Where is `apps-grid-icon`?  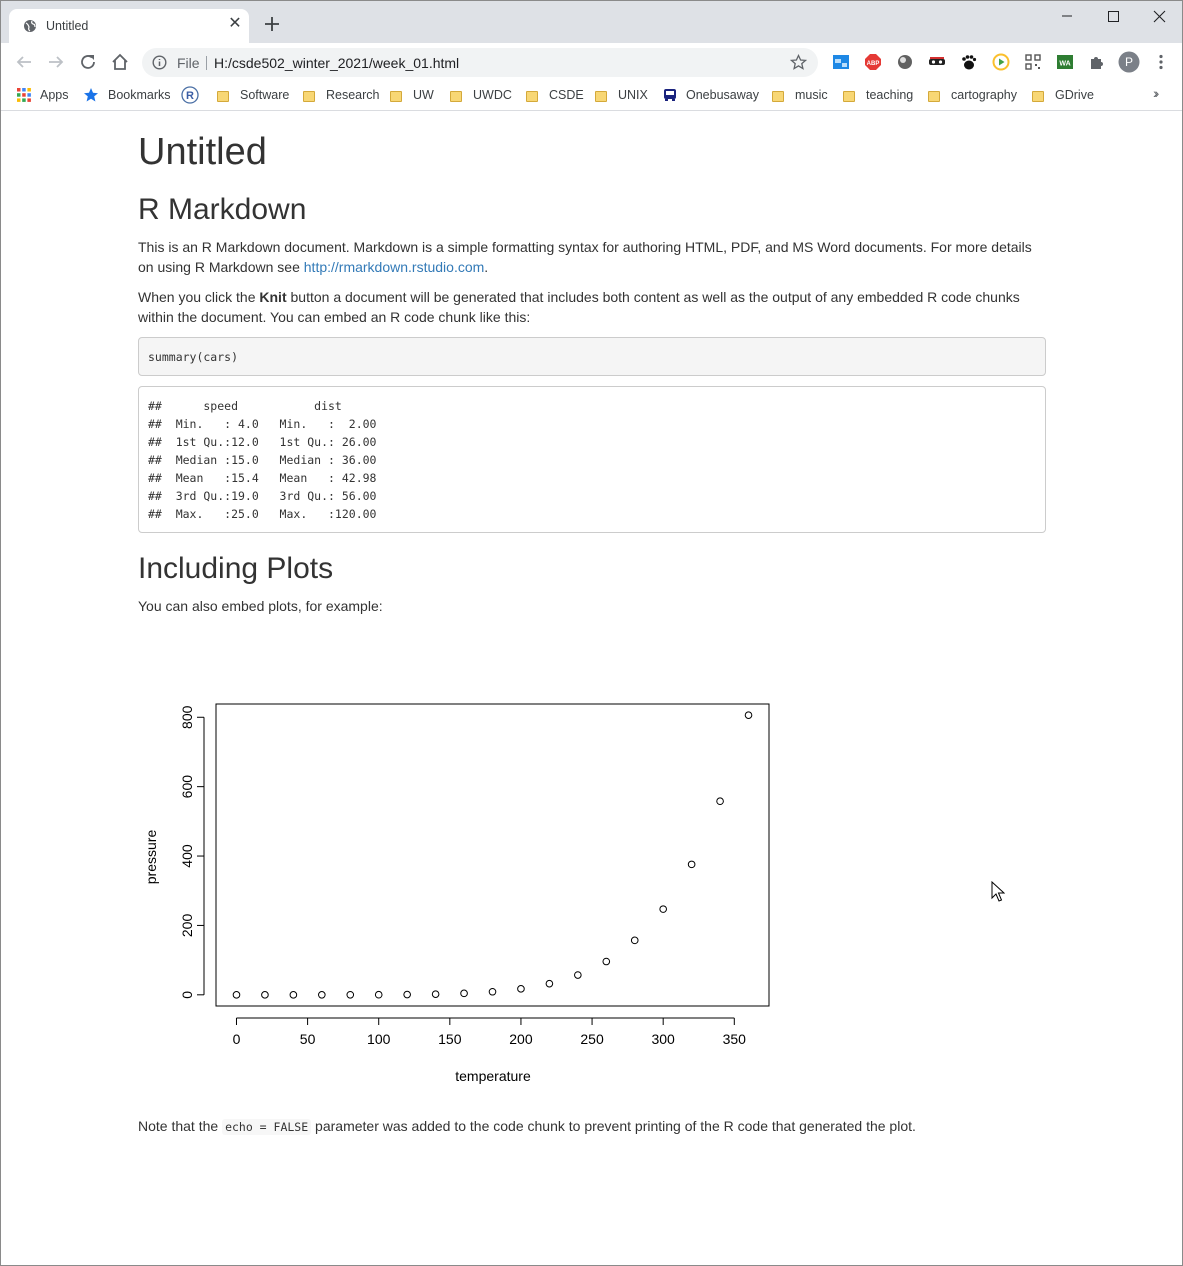
apps-grid-icon is located at coordinates (24, 95).